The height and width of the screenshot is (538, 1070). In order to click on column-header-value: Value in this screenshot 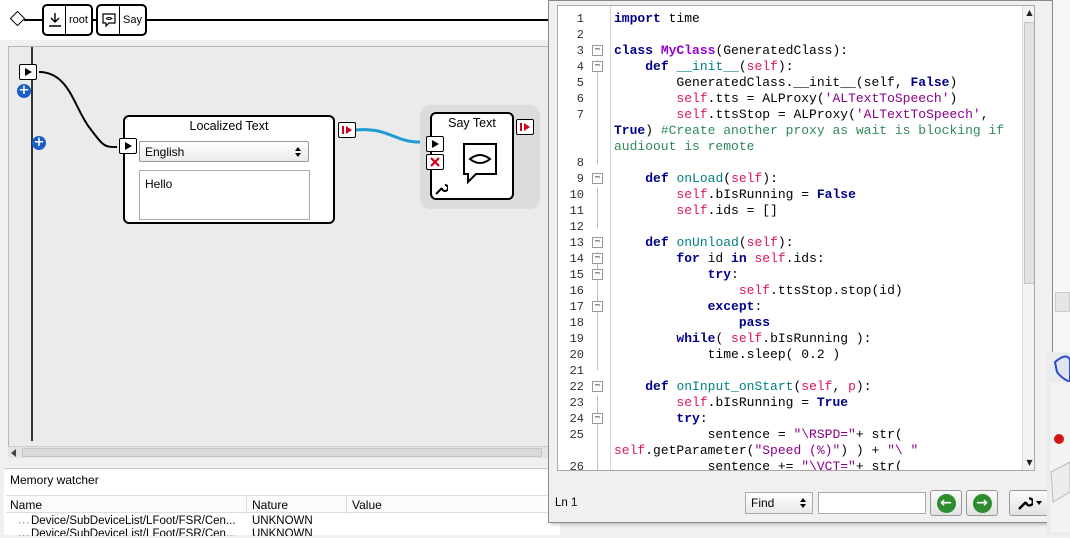, I will do `click(367, 505)`.